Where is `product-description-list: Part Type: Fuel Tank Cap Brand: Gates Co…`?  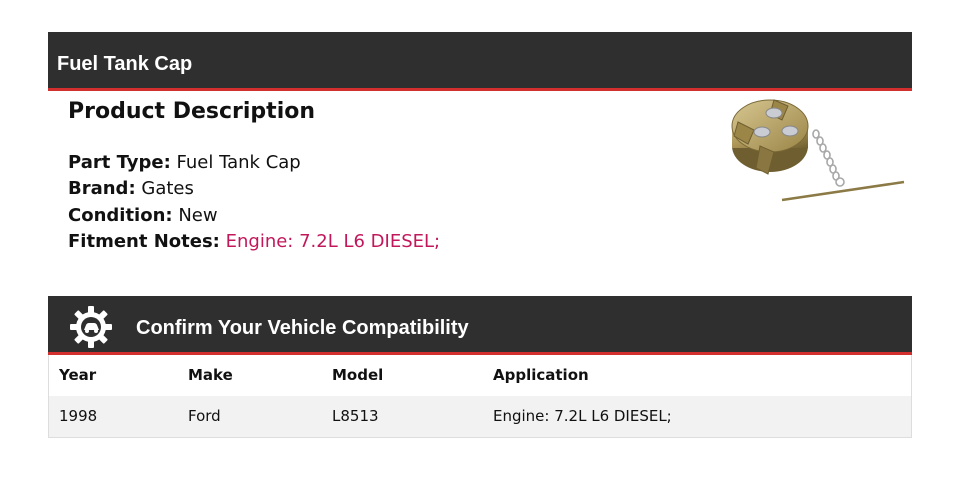 product-description-list: Part Type: Fuel Tank Cap Brand: Gates Co… is located at coordinates (254, 202).